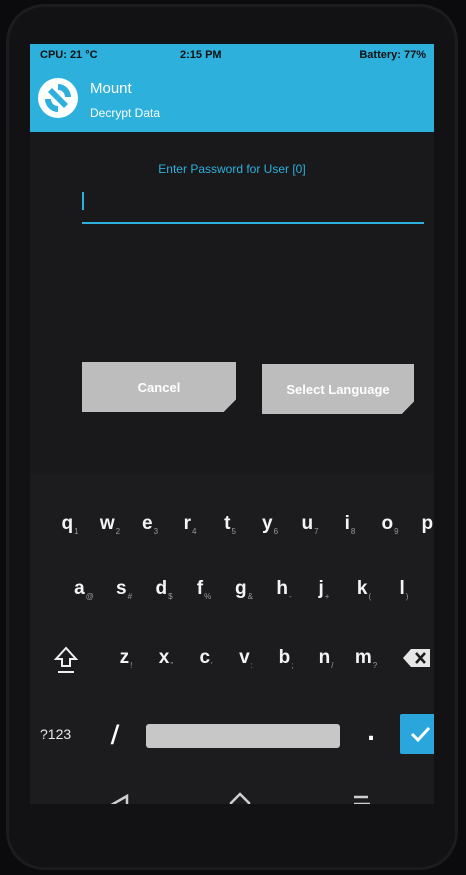  I want to click on status-bar: CPU: 21 °C 2:15 PM Battery: 77%, so click(232, 55).